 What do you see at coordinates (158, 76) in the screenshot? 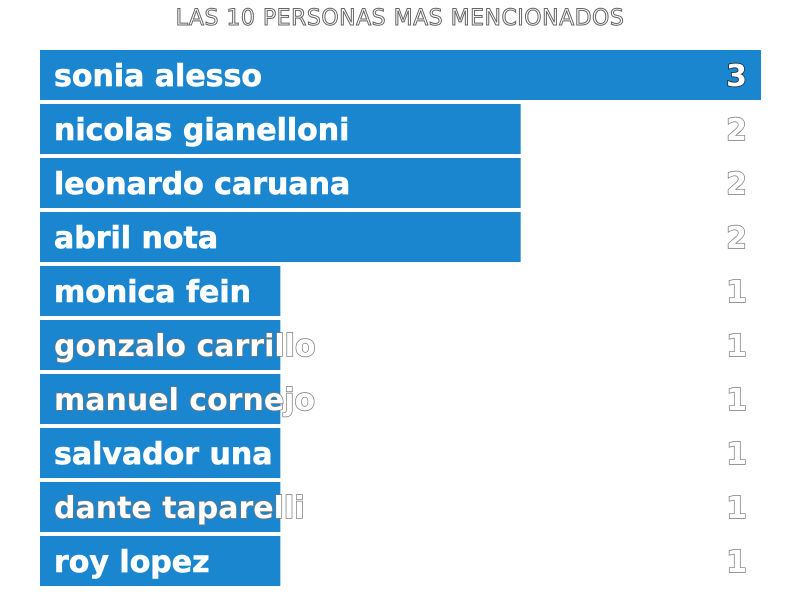
I see `bar-category-label: sonia alesso` at bounding box center [158, 76].